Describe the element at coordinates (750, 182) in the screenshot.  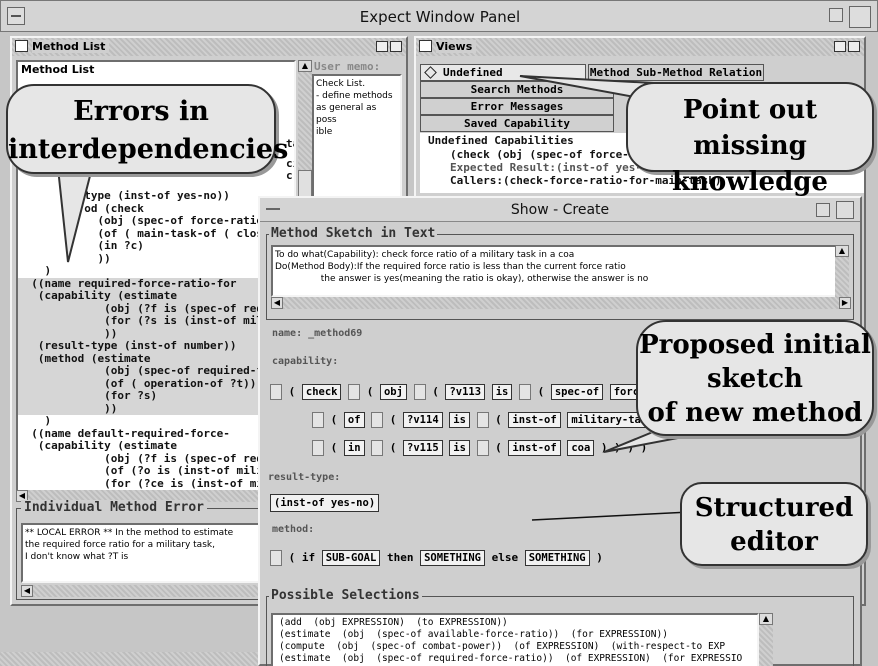
I see `callout-line: knowledge` at that location.